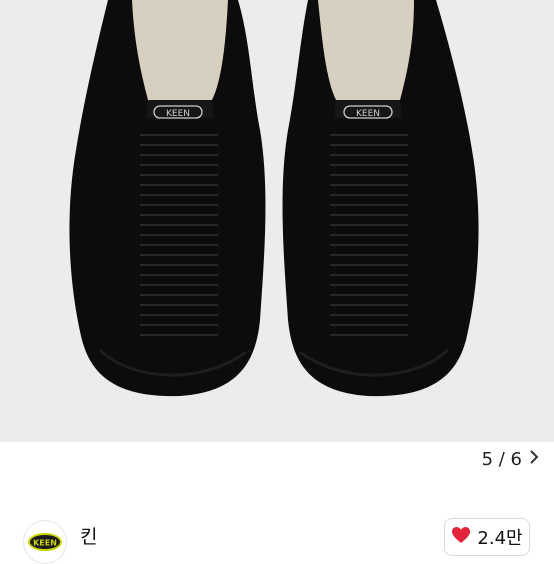  Describe the element at coordinates (461, 537) in the screenshot. I see `heart-icon` at that location.